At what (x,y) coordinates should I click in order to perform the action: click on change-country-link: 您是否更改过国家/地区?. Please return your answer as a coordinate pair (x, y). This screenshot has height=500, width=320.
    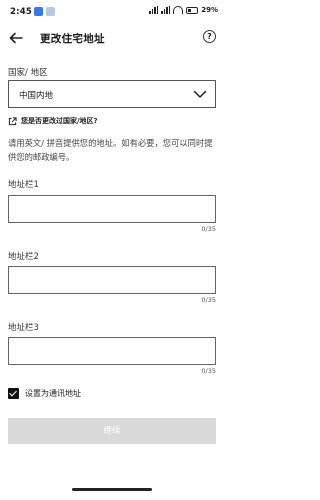
    Looking at the image, I should click on (53, 121).